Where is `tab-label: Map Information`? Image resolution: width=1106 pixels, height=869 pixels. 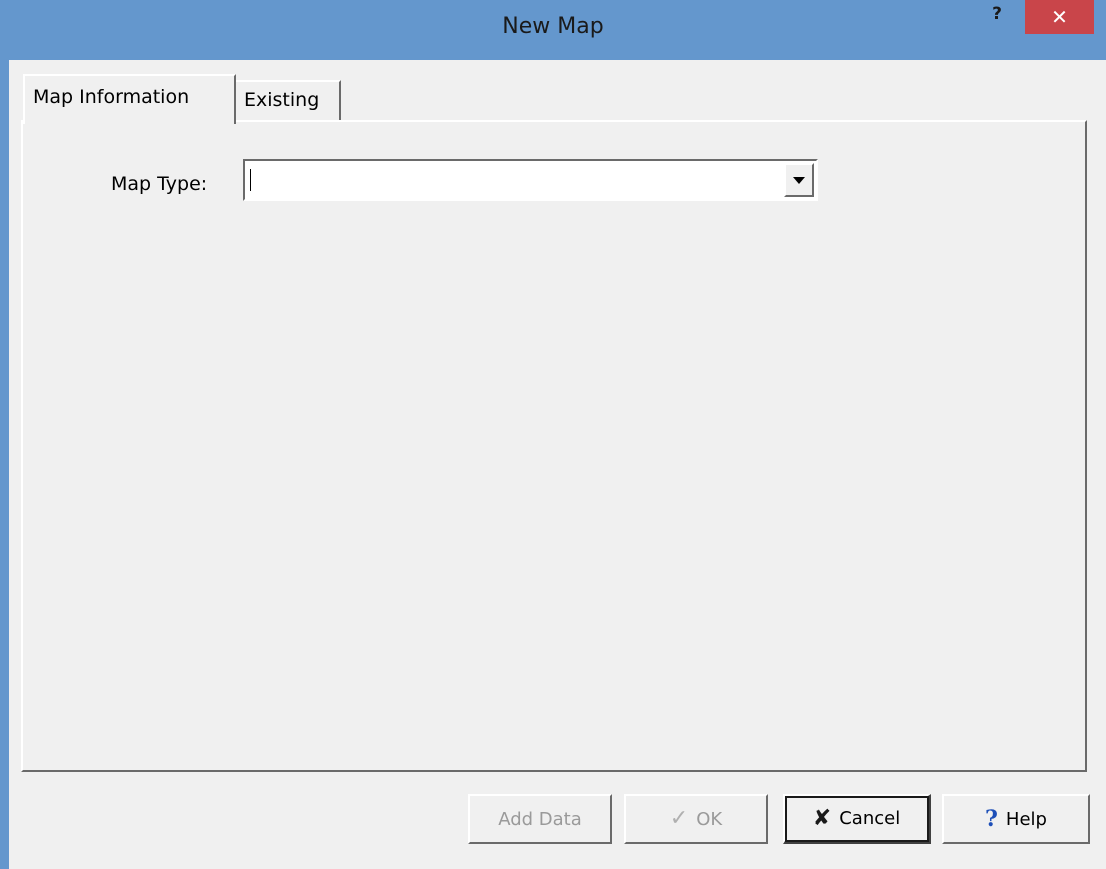
tab-label: Map Information is located at coordinates (111, 97).